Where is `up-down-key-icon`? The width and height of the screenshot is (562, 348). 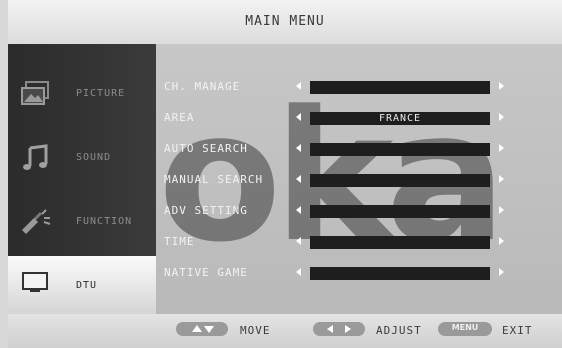 up-down-key-icon is located at coordinates (202, 329).